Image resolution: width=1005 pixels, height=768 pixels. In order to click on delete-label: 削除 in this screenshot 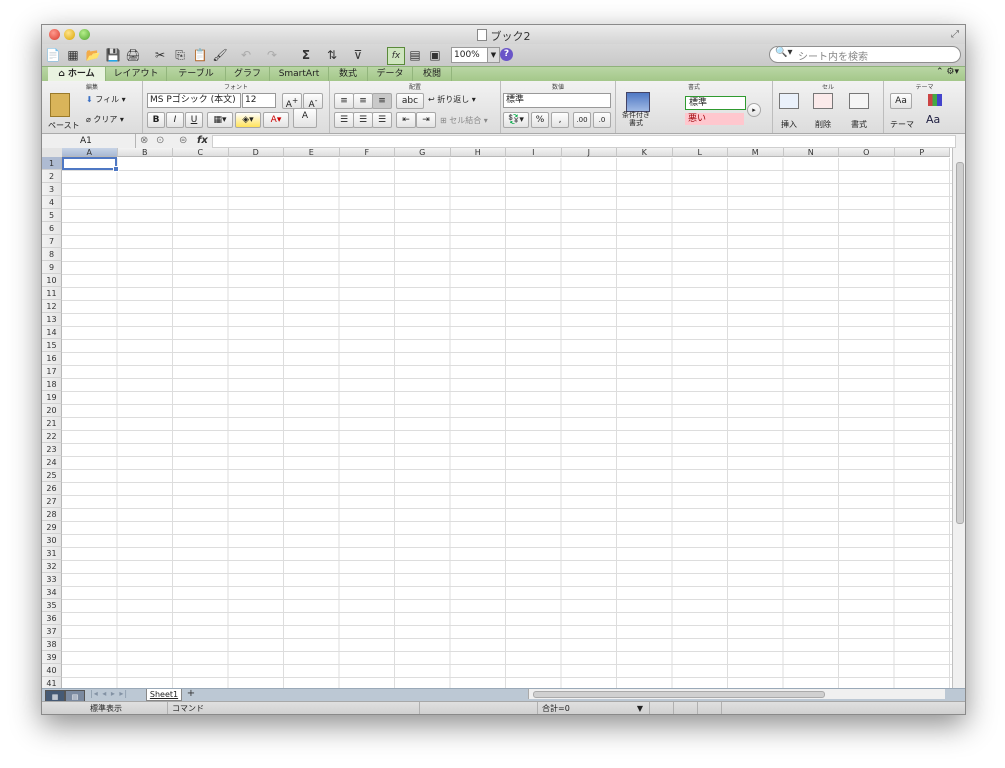, I will do `click(823, 124)`.